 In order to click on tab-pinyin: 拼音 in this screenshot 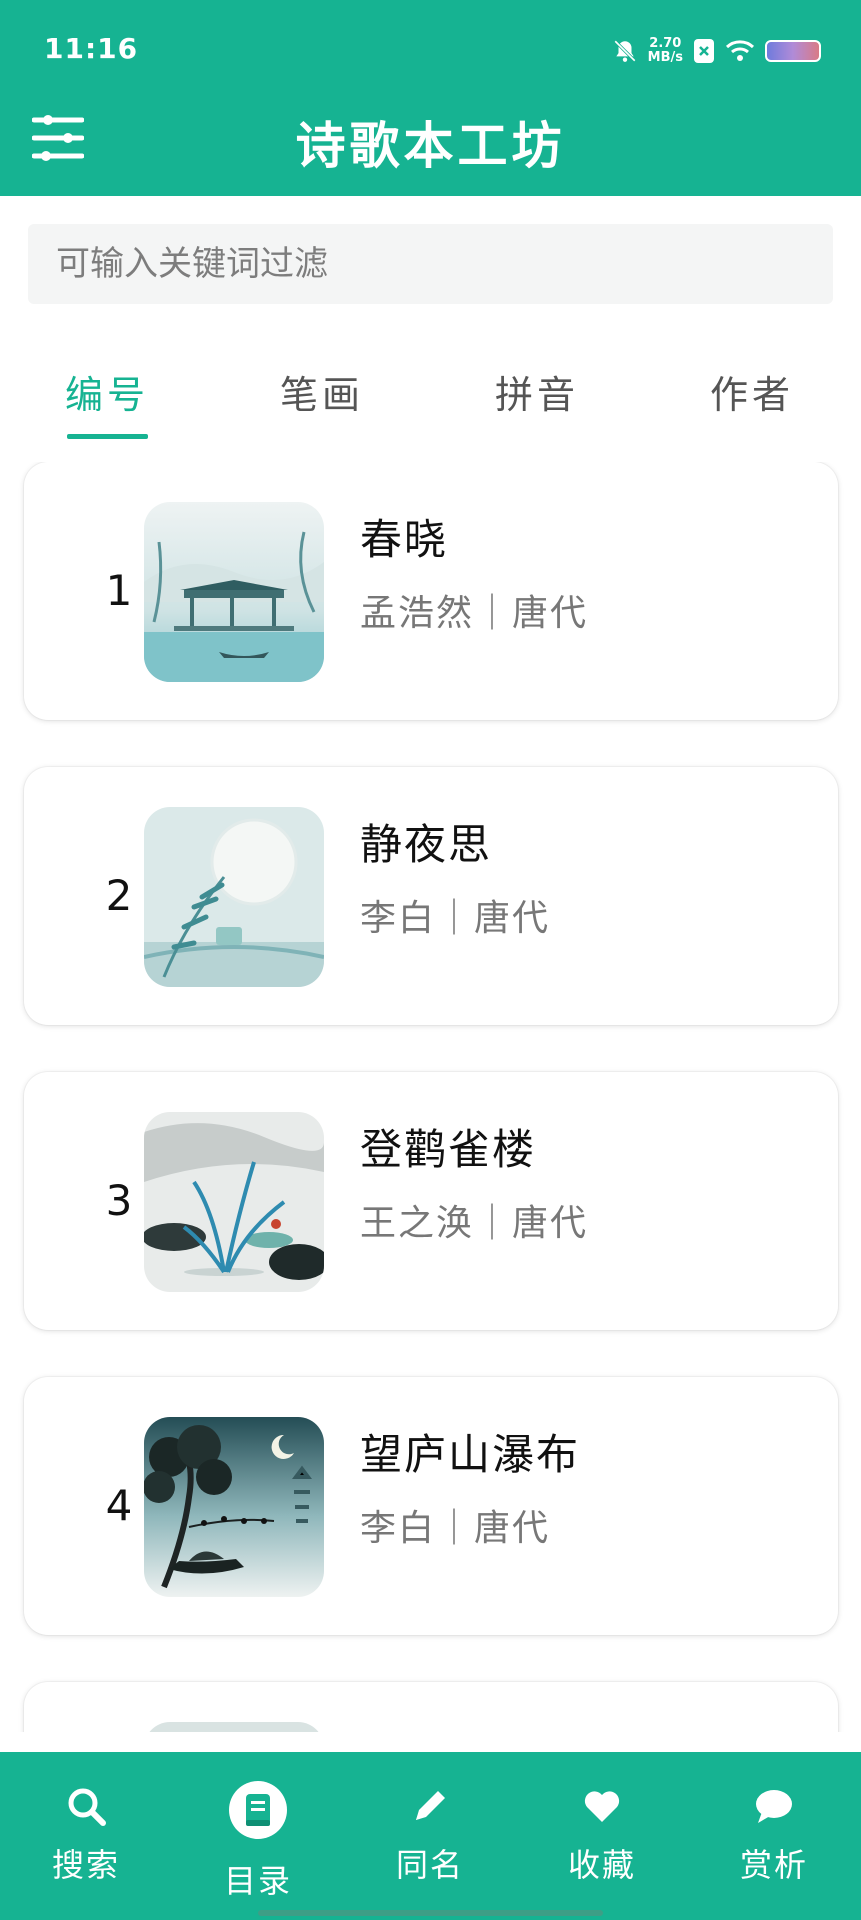, I will do `click(537, 391)`.